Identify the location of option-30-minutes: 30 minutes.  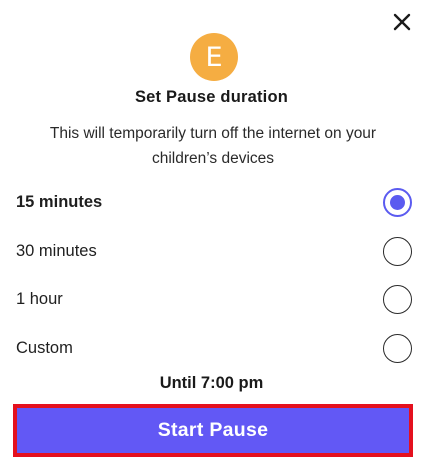
(211, 251).